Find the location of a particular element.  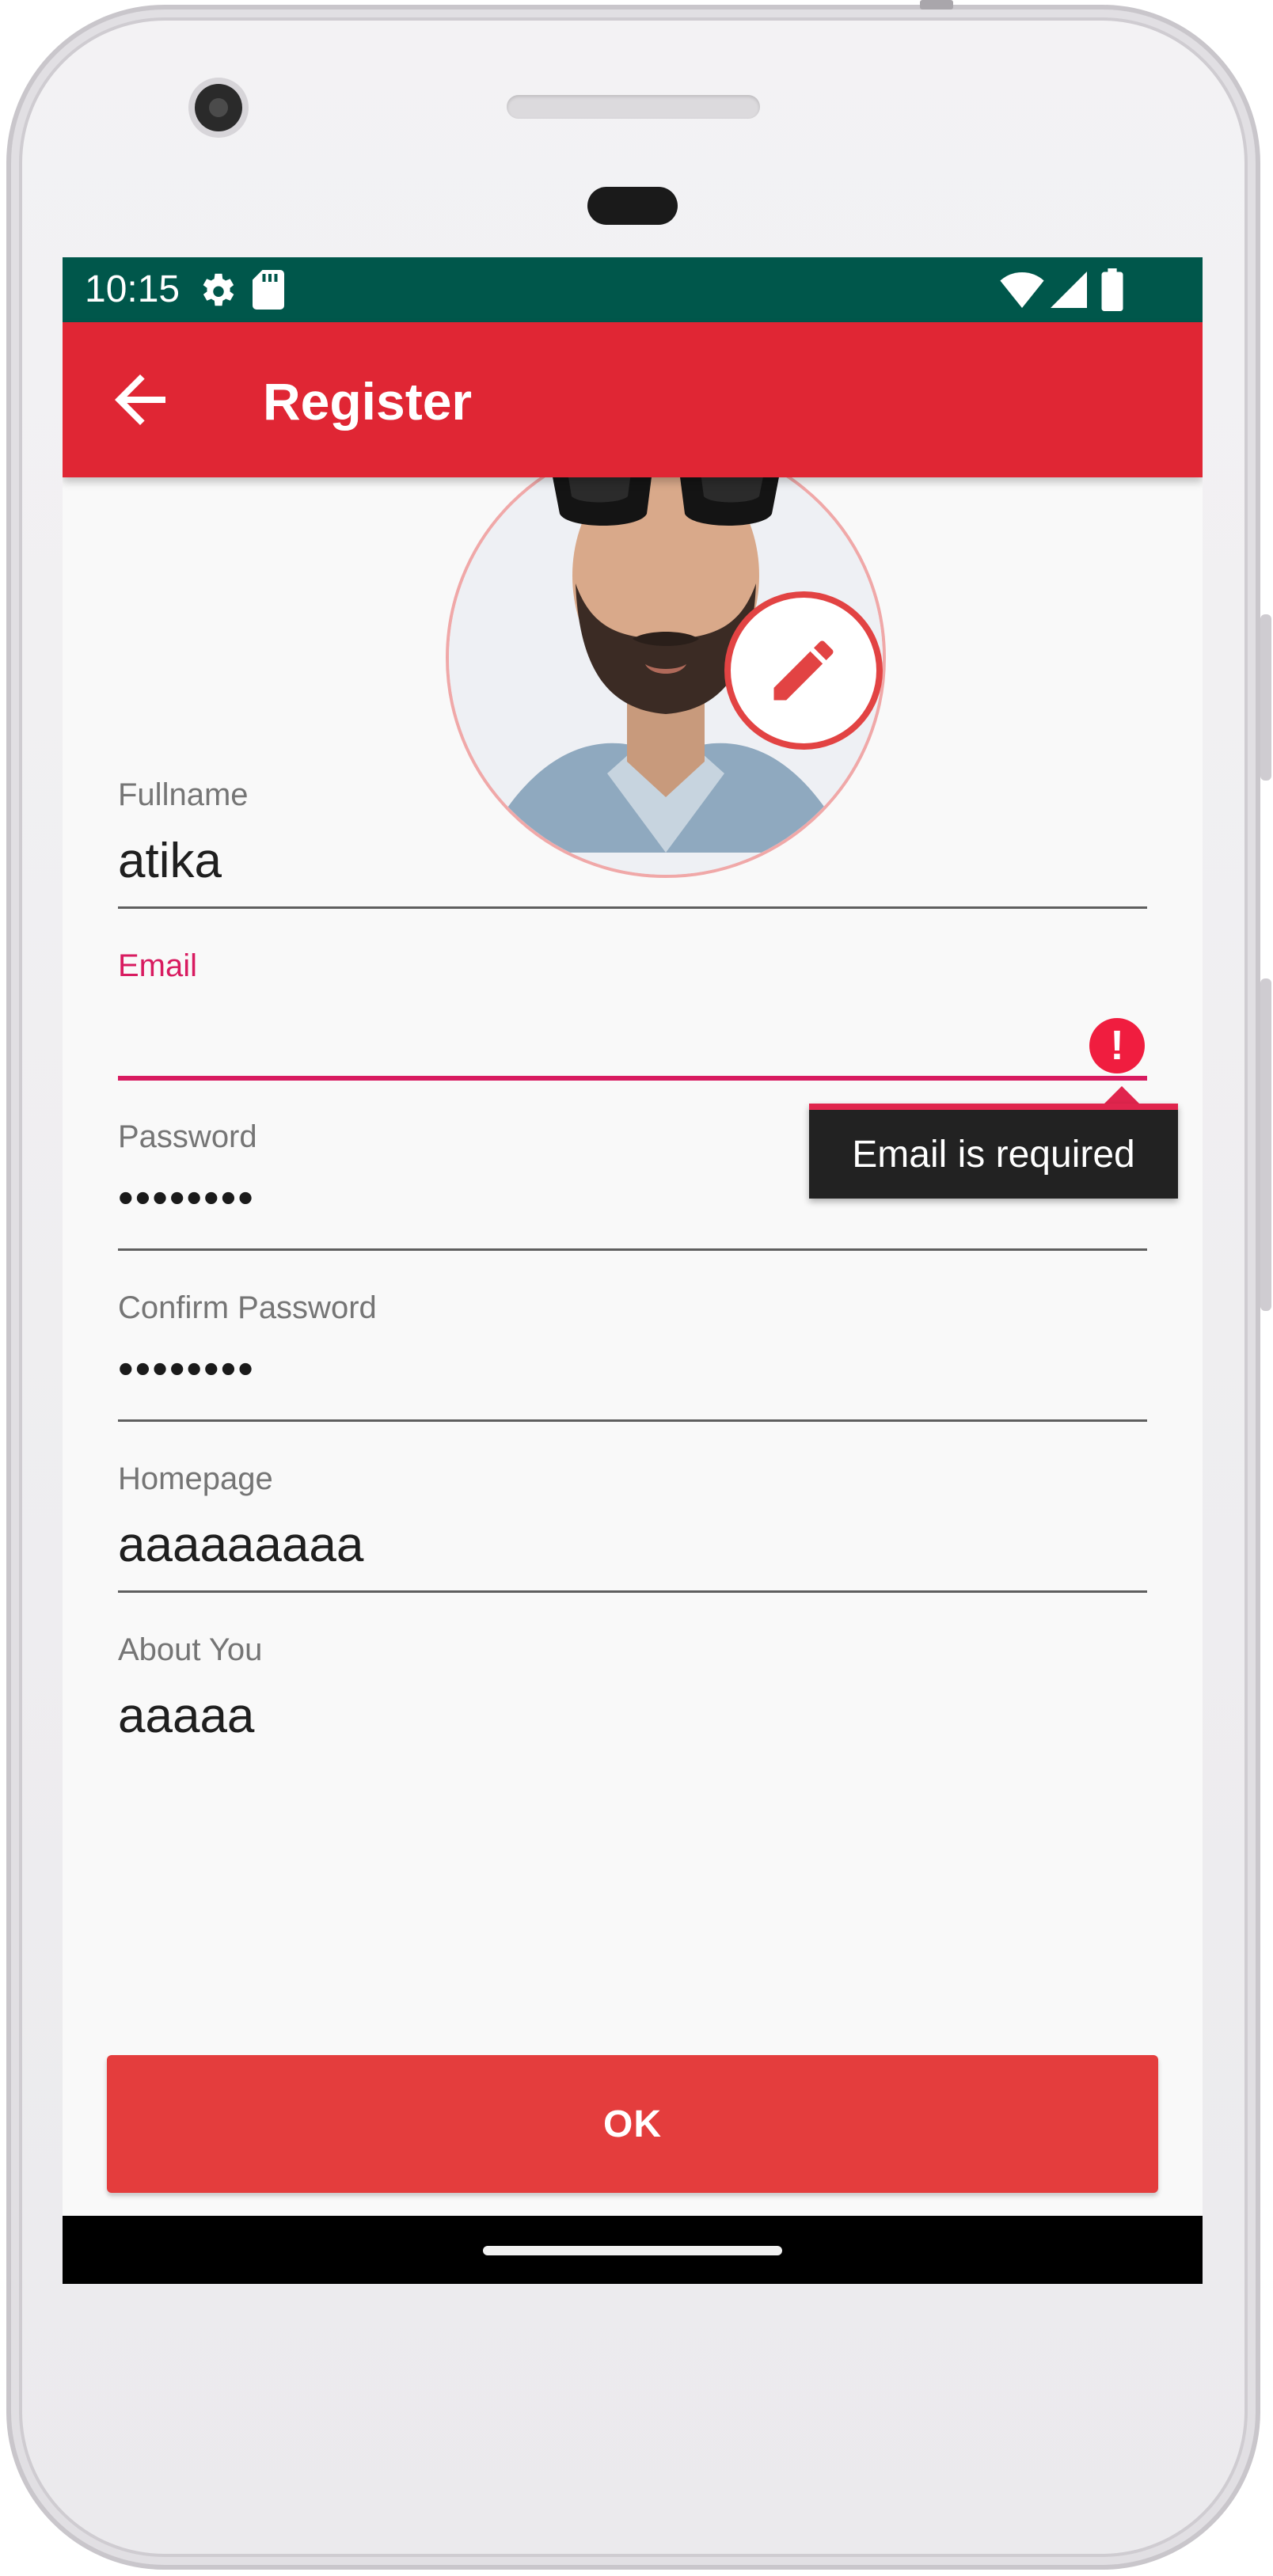

pencil-icon is located at coordinates (803, 670).